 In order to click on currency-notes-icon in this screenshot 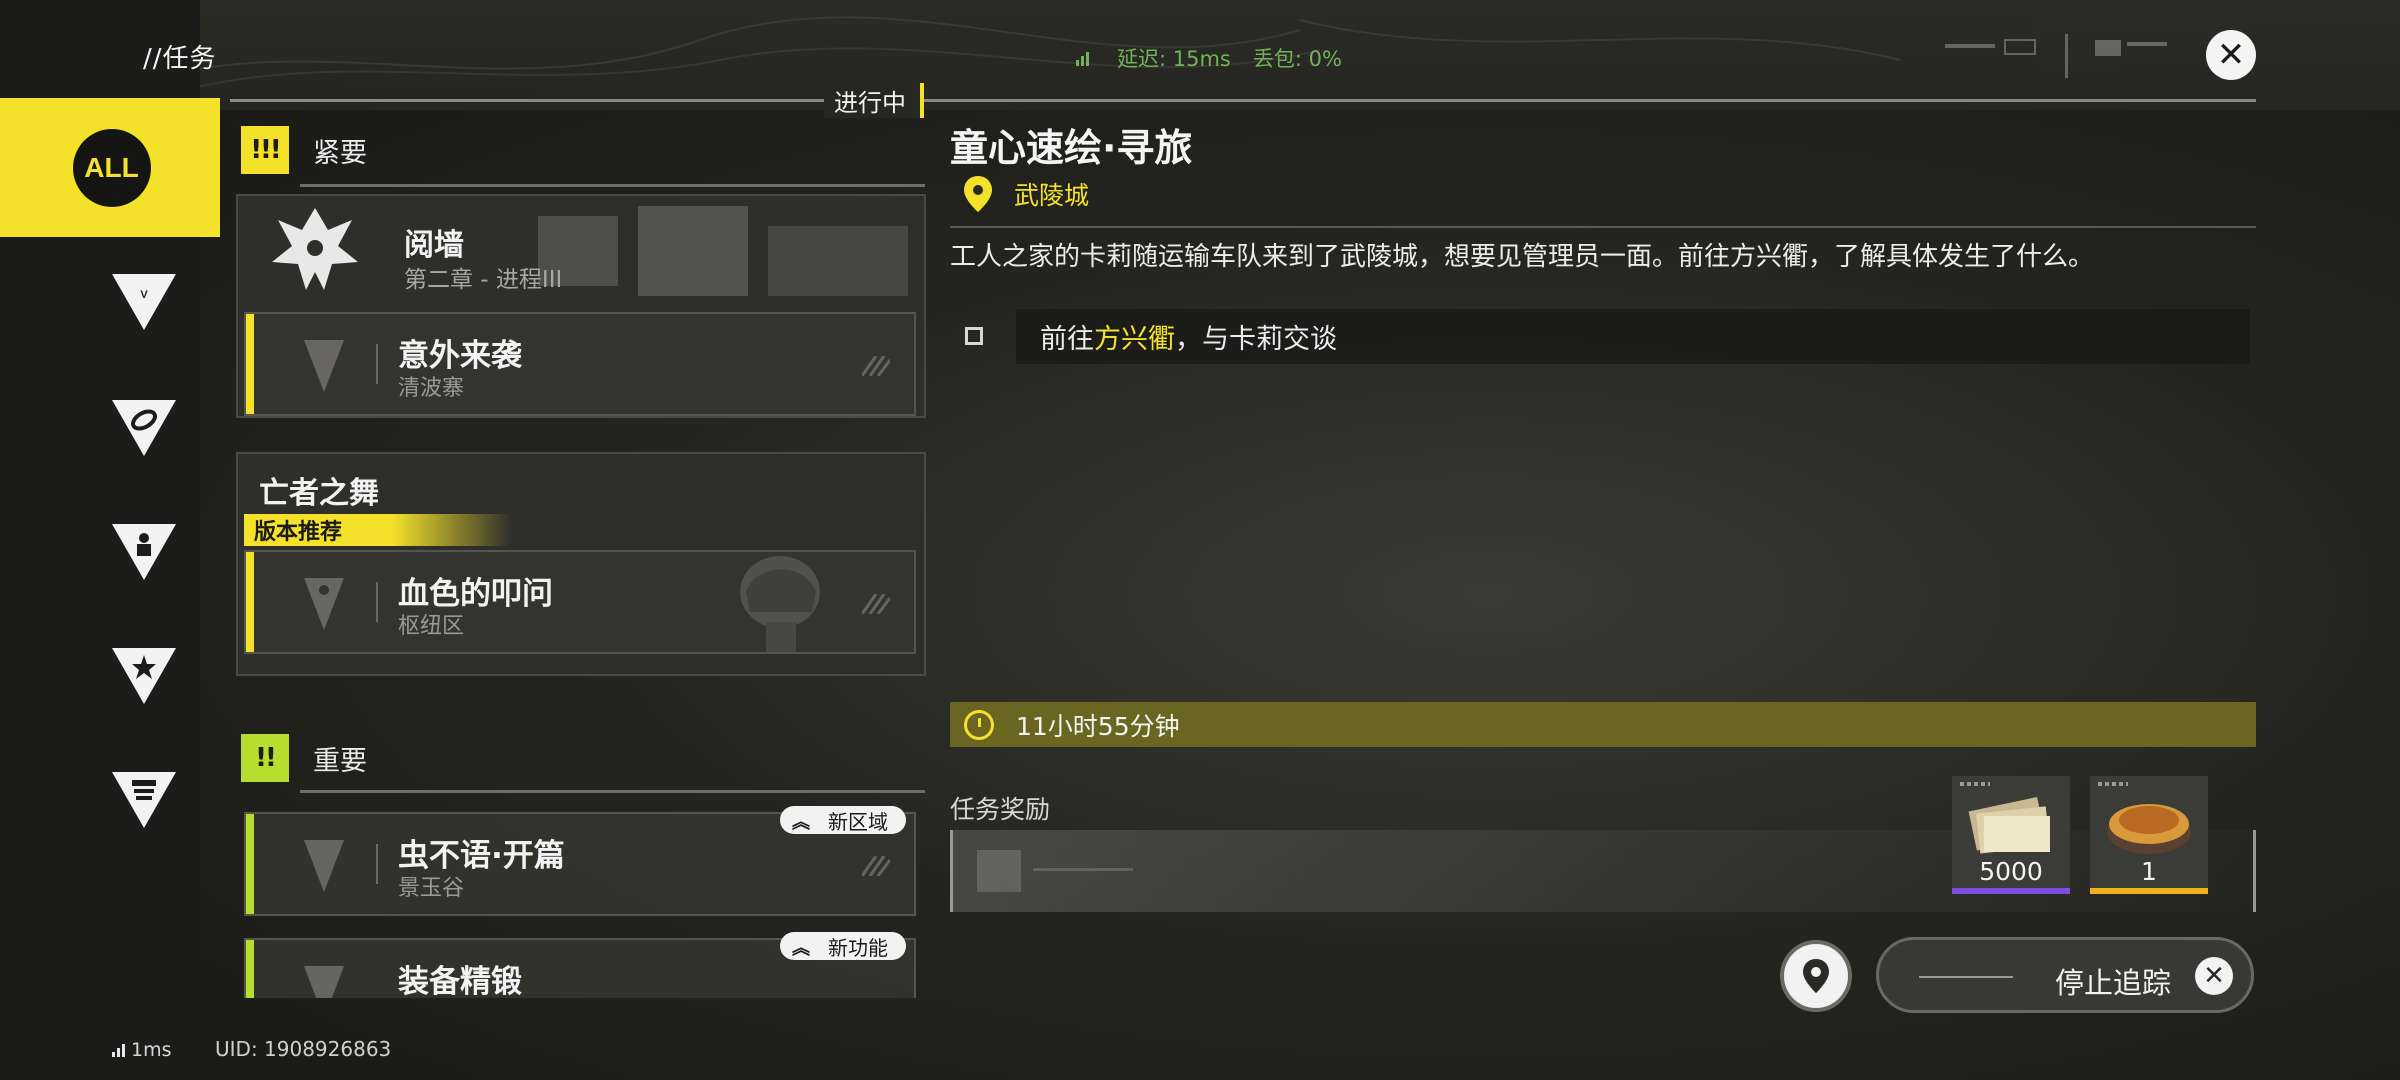, I will do `click(2009, 825)`.